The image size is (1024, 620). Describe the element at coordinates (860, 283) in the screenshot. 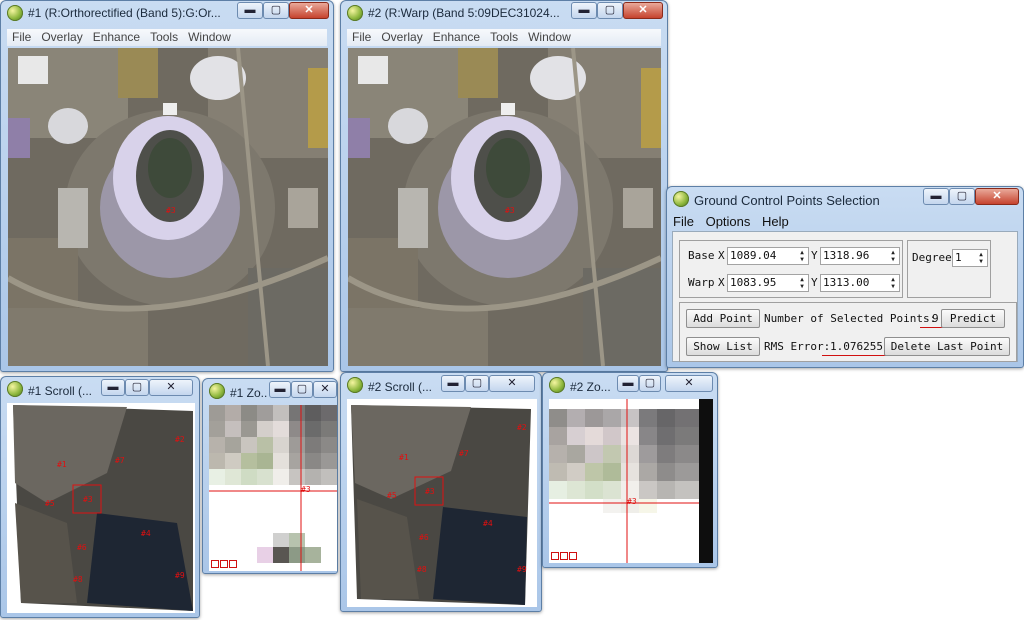

I see `warp-y-spinner: 1313.00 ▲ ▼` at that location.